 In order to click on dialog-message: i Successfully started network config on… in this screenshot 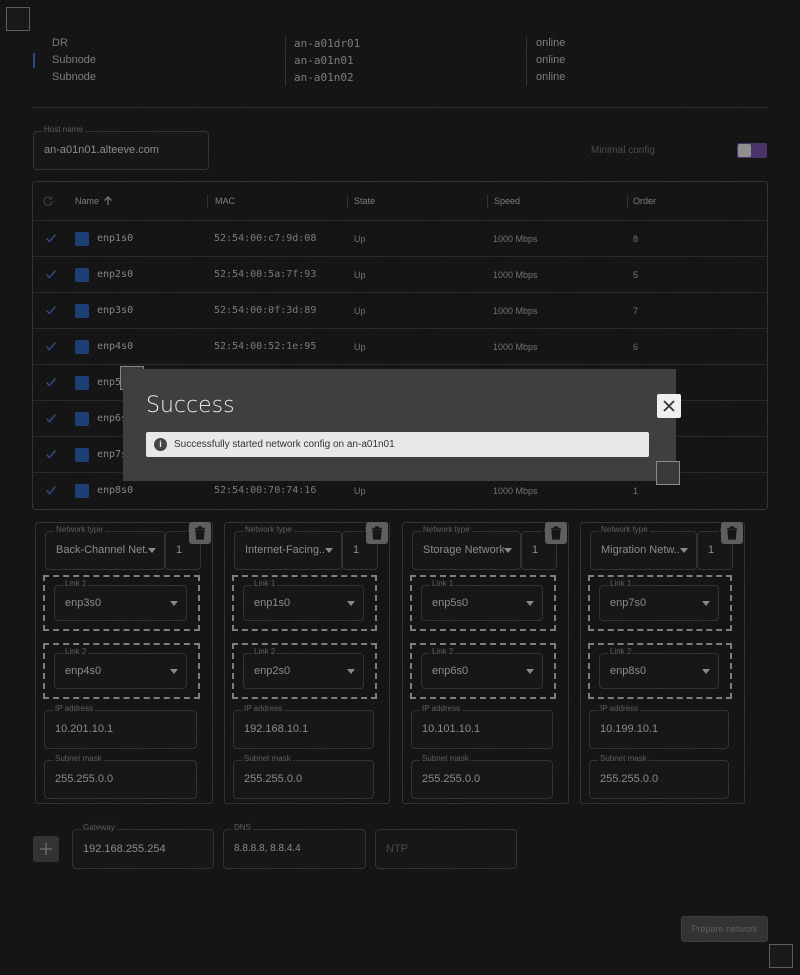, I will do `click(397, 444)`.